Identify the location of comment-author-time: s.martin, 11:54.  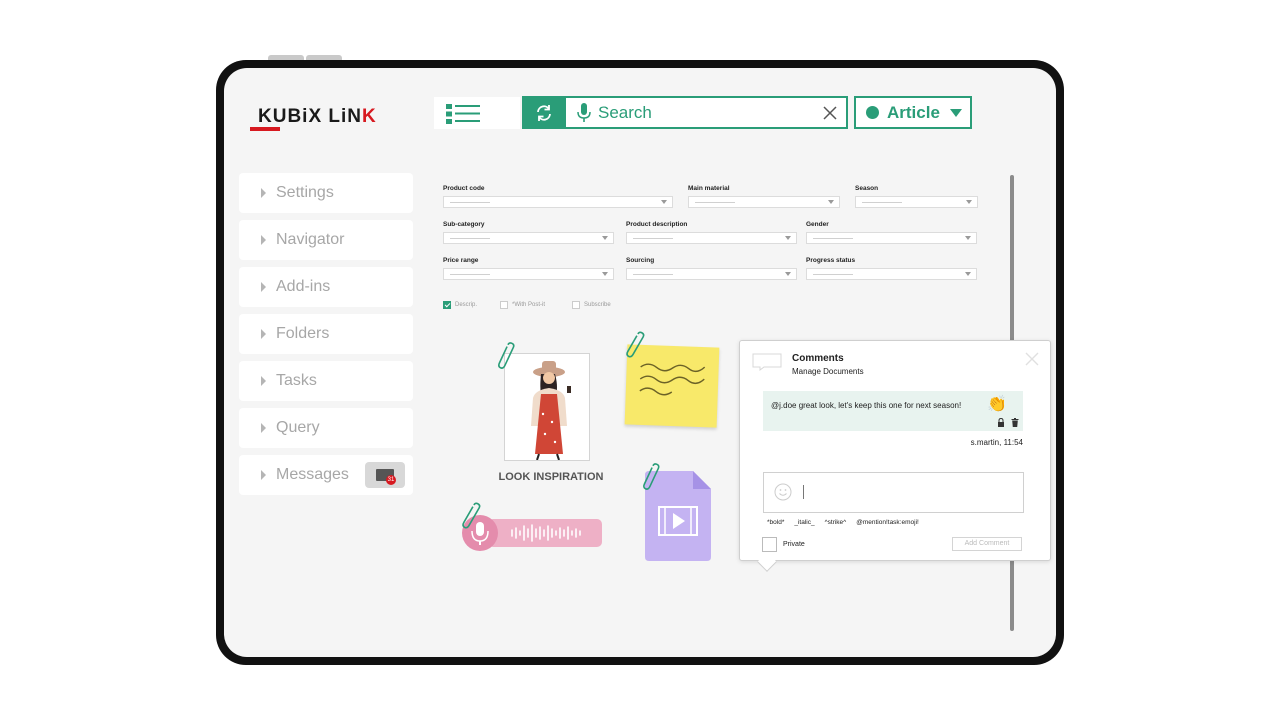
(996, 442).